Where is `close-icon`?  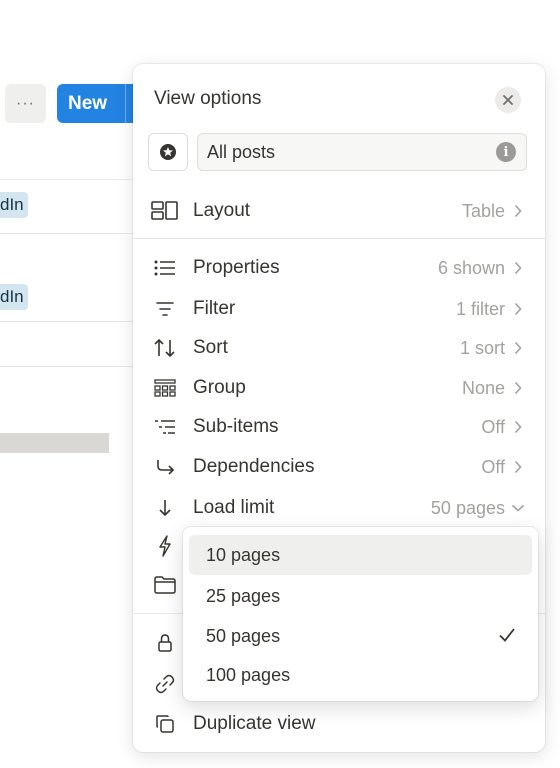
close-icon is located at coordinates (508, 100).